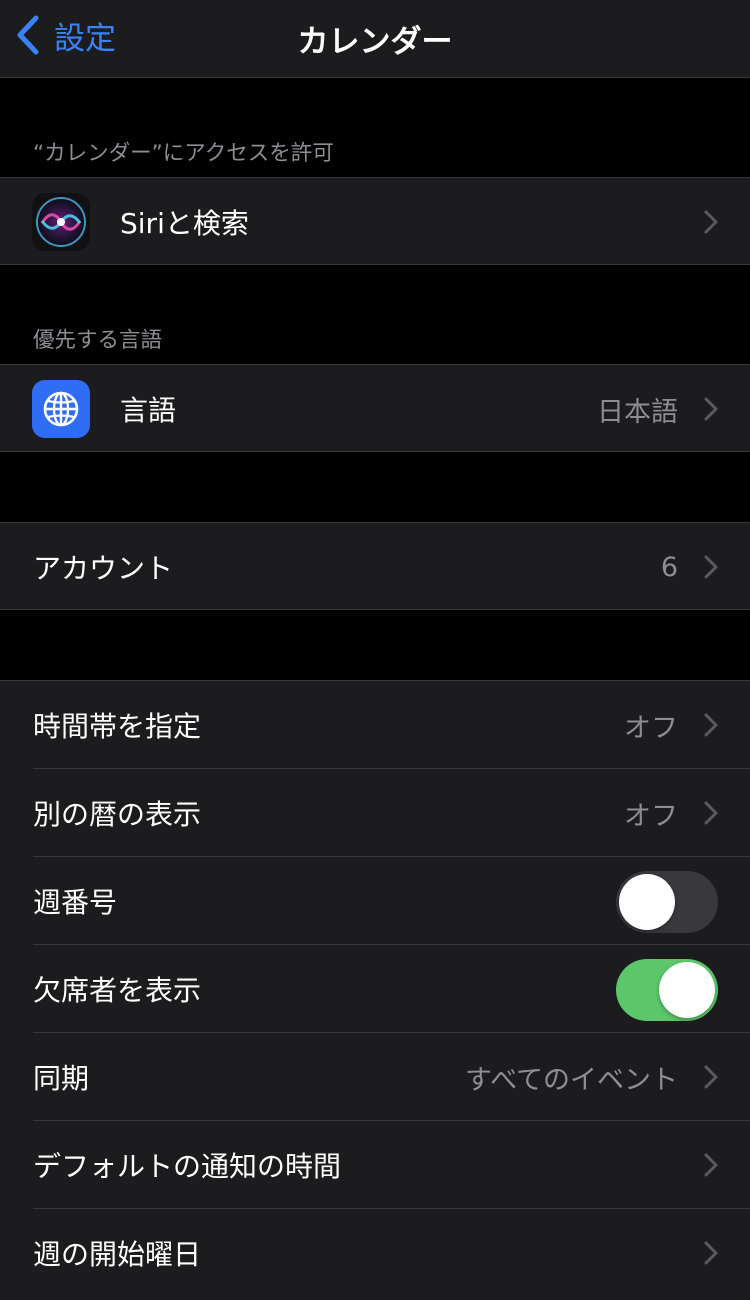  Describe the element at coordinates (117, 814) in the screenshot. I see `alternate-calendars-label: 別の暦の表示` at that location.